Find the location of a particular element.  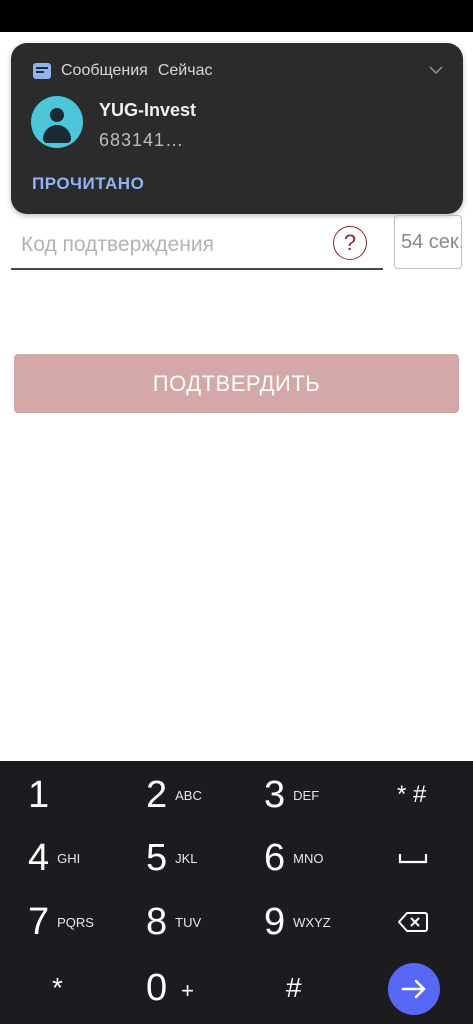

space-icon is located at coordinates (413, 859).